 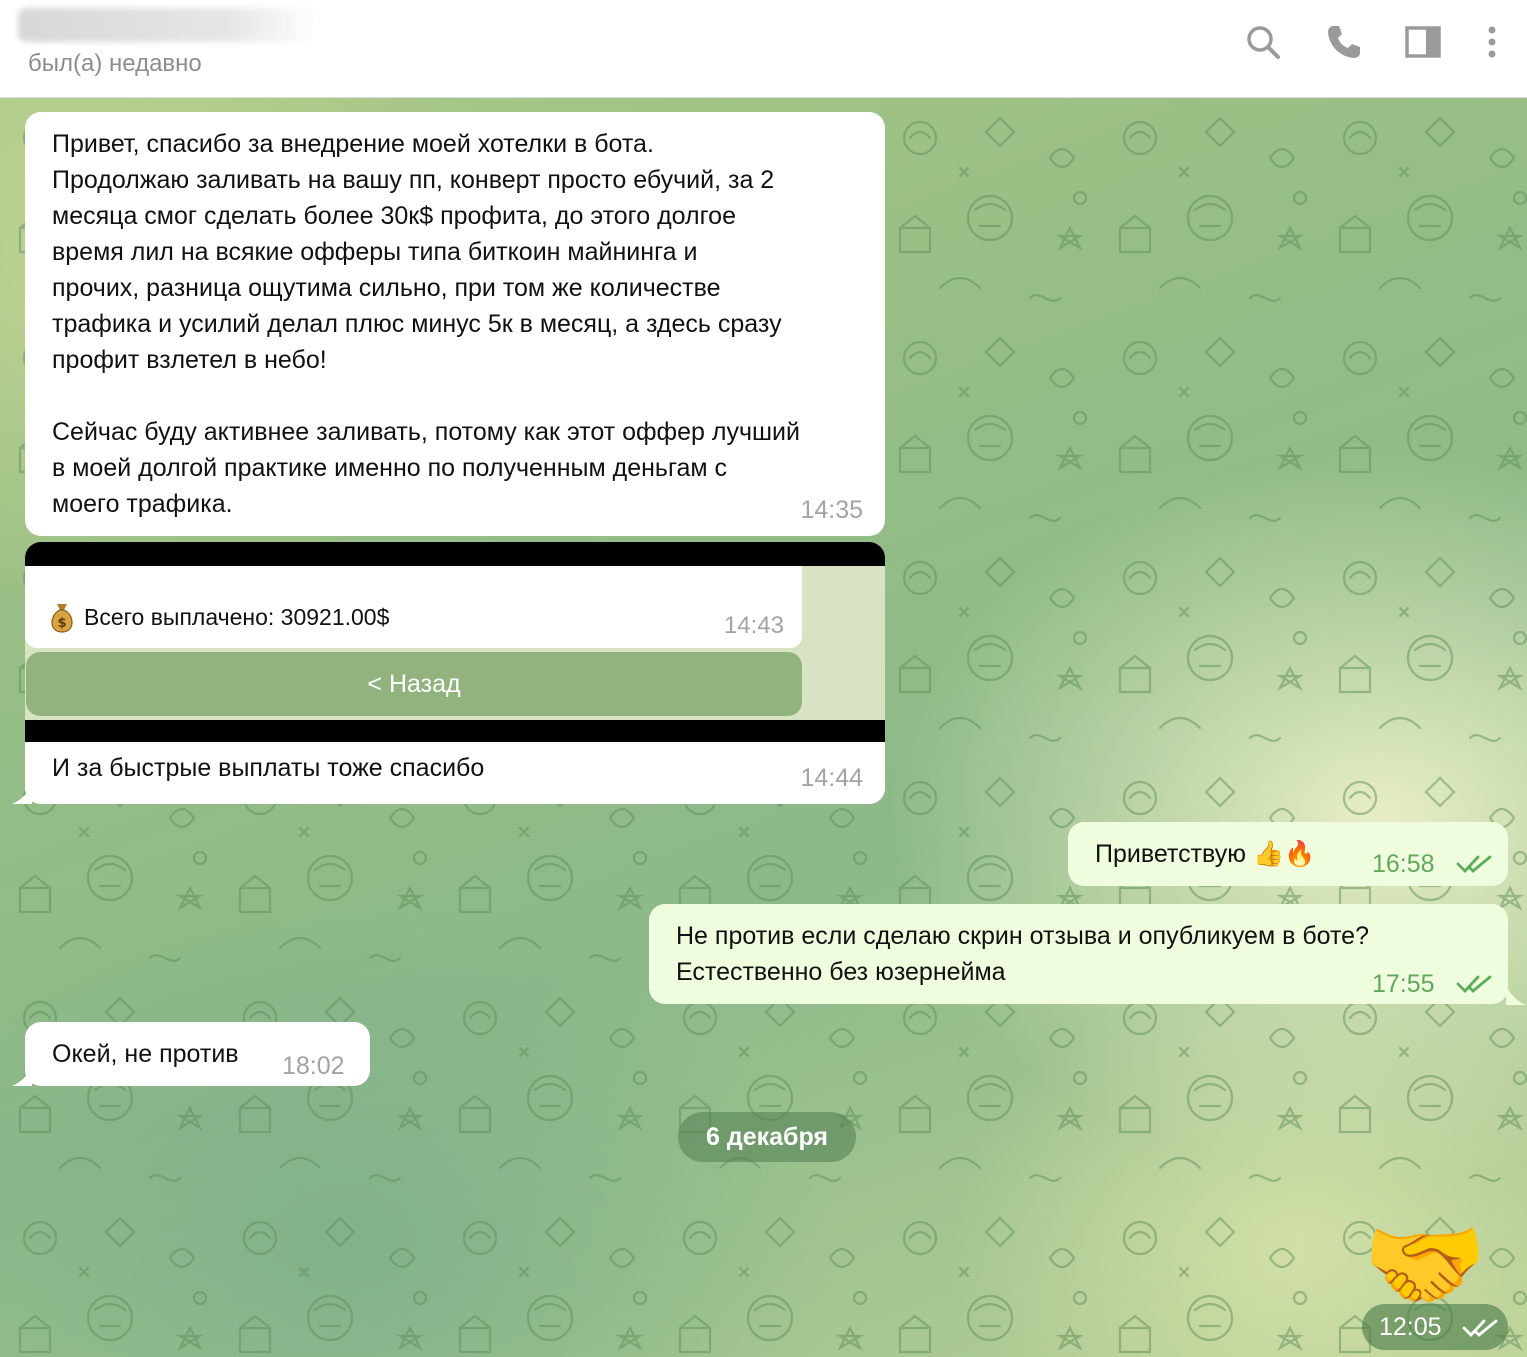 I want to click on message-text: Окей, не против, so click(x=145, y=1054).